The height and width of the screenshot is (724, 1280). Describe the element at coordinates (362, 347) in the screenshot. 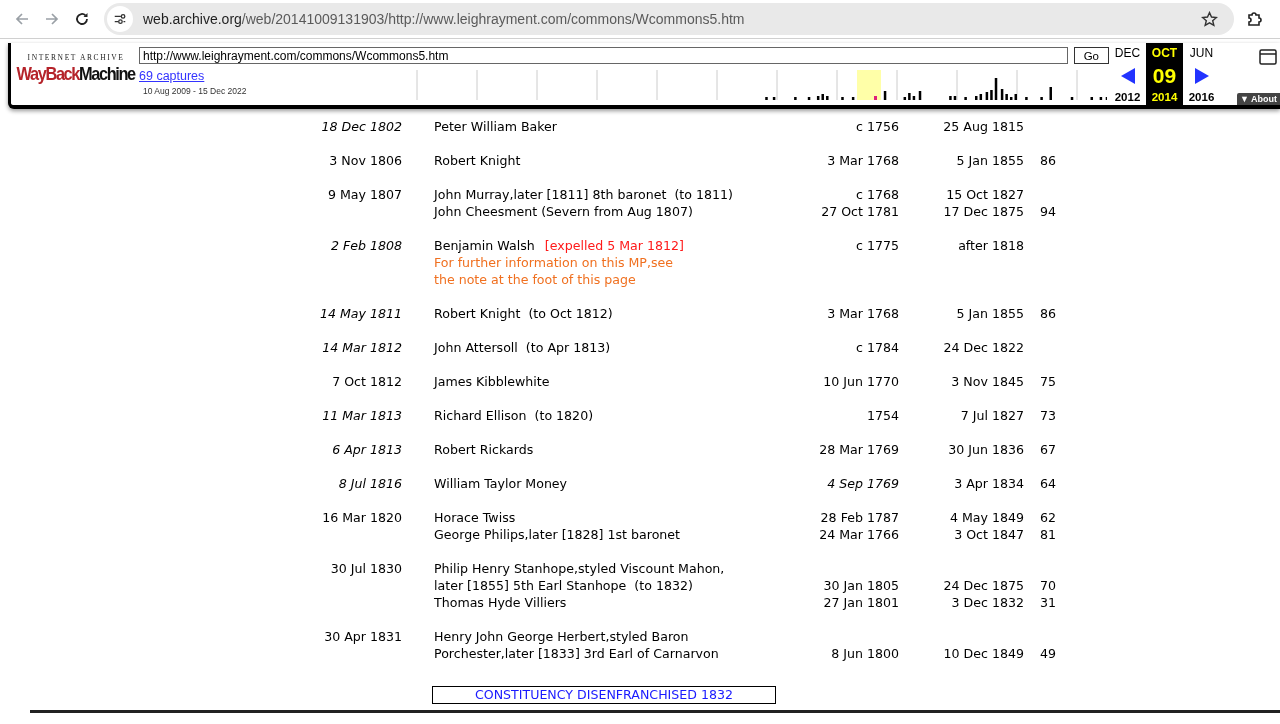

I see `date-text: 14 Mar 1812` at that location.